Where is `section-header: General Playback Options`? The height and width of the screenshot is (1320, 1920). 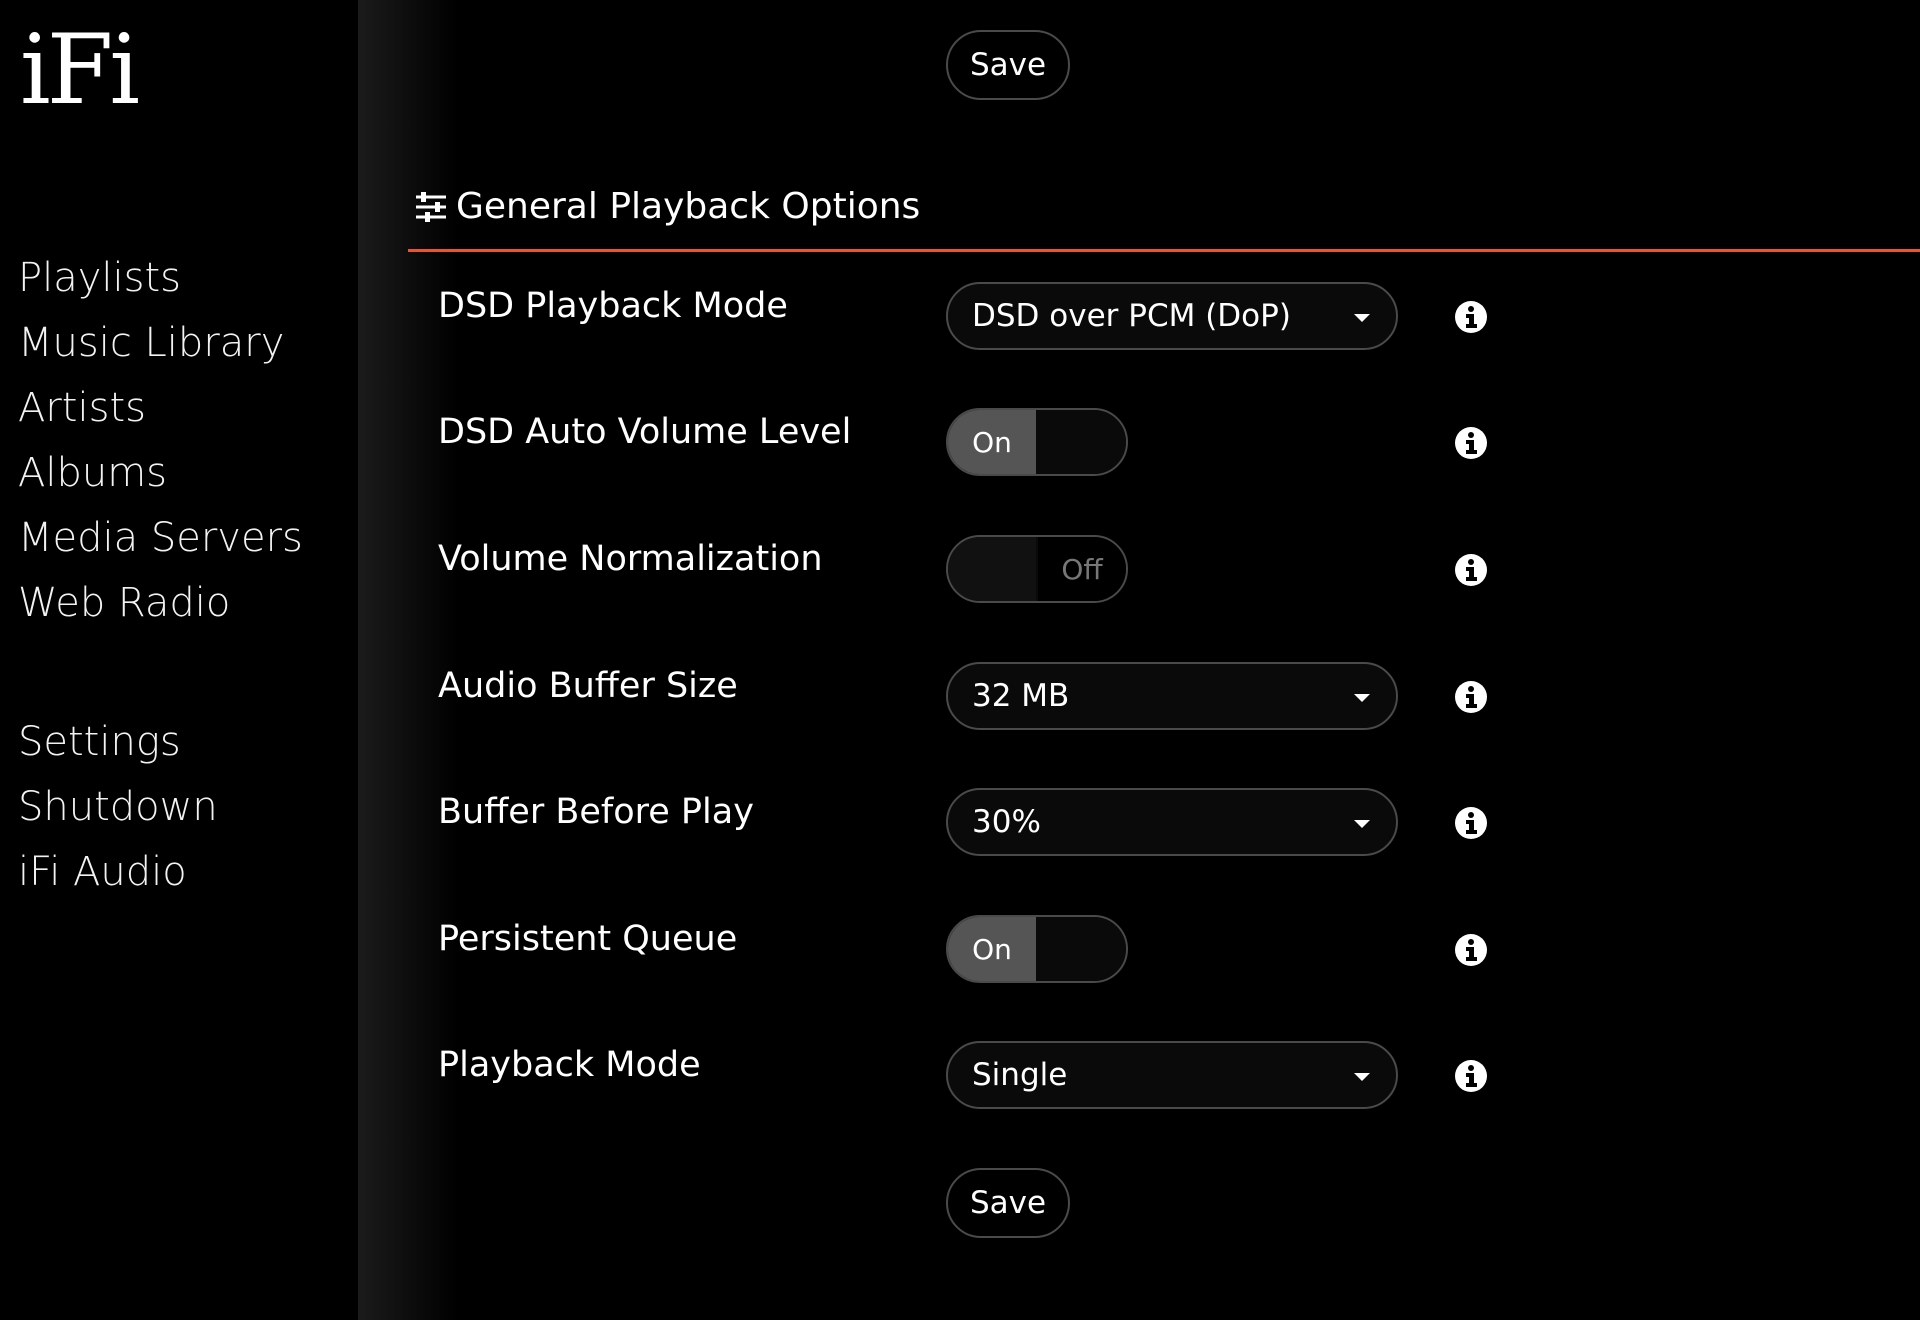
section-header: General Playback Options is located at coordinates (667, 206).